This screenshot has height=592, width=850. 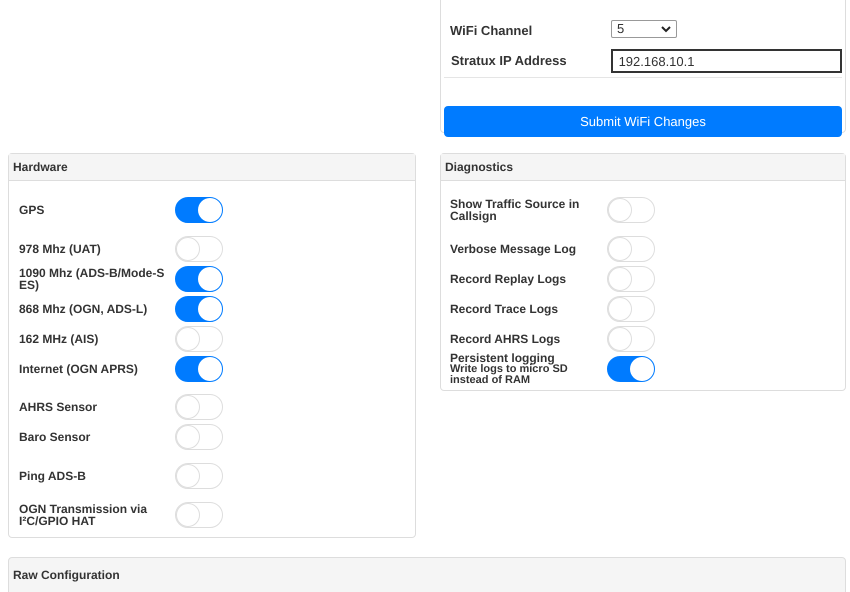 What do you see at coordinates (59, 339) in the screenshot?
I see `setting-label: 162 MHz (AIS)` at bounding box center [59, 339].